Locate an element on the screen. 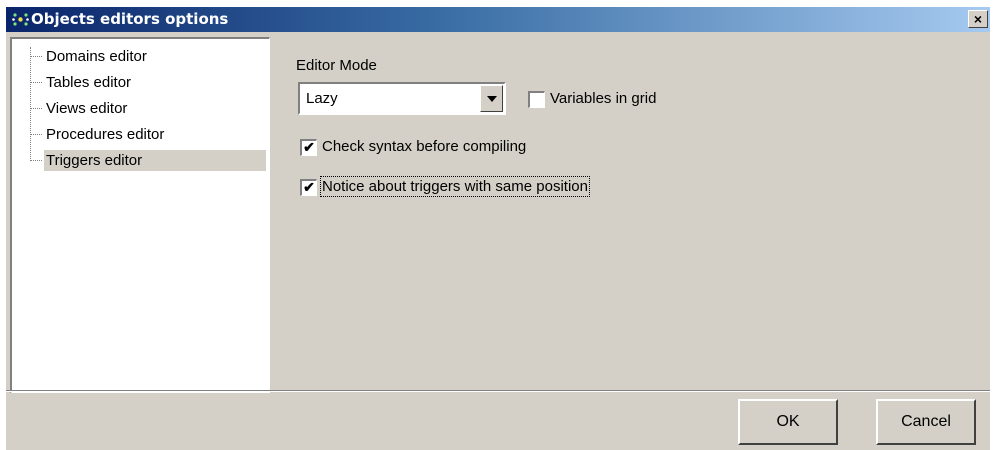 The height and width of the screenshot is (450, 994). variables-in-grid-label: Variables in grid is located at coordinates (603, 98).